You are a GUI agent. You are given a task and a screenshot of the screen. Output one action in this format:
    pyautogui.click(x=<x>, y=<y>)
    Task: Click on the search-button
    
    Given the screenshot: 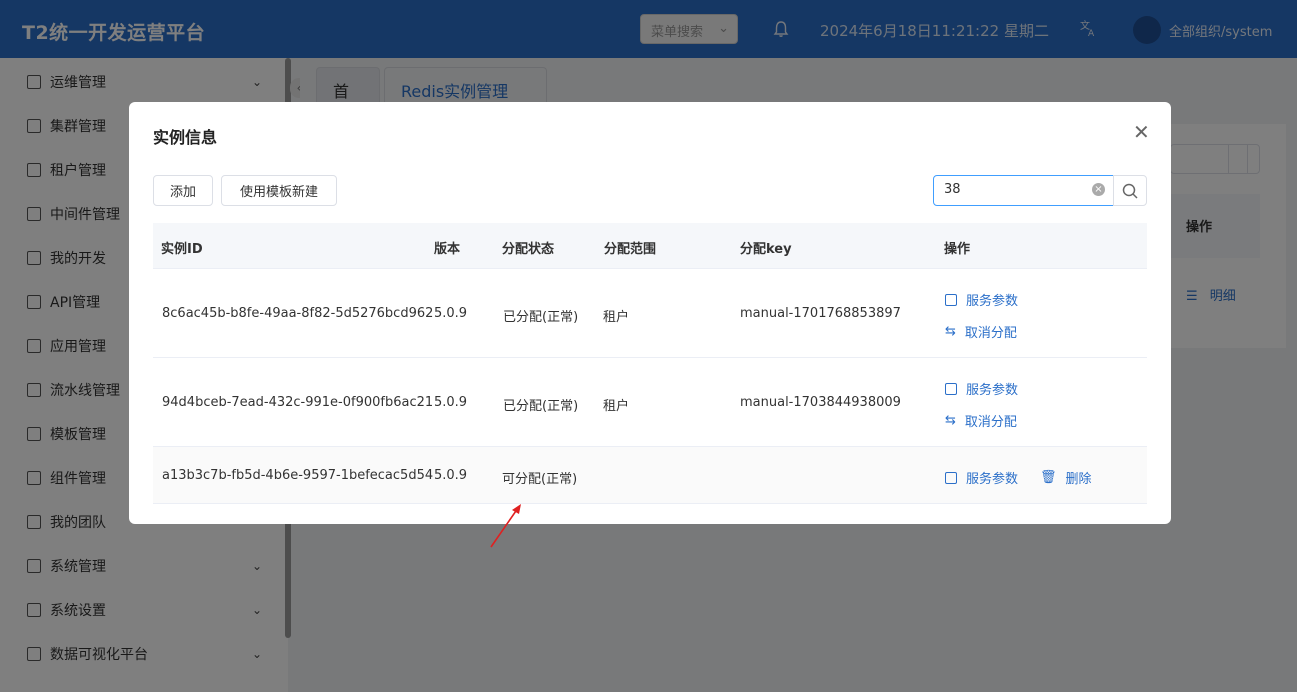 What is the action you would take?
    pyautogui.click(x=1130, y=190)
    